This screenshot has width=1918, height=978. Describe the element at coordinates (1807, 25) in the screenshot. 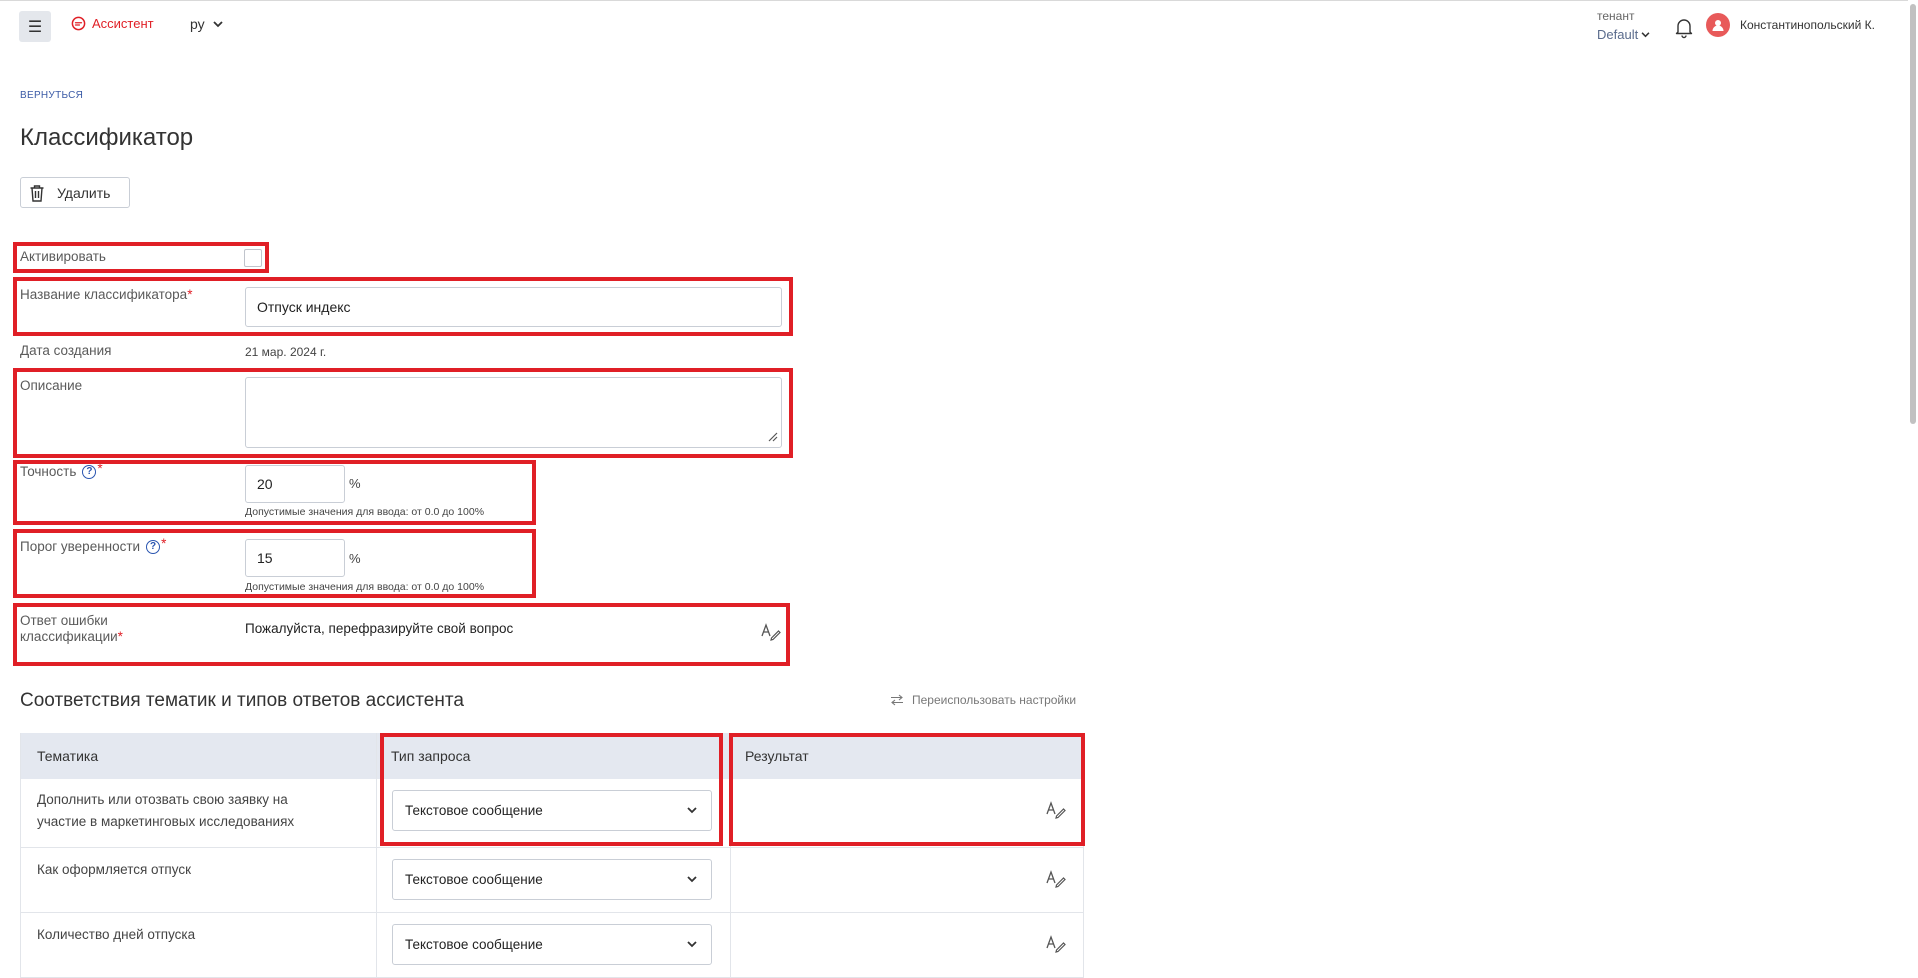

I see `user-name: Константинопольский К.` at that location.